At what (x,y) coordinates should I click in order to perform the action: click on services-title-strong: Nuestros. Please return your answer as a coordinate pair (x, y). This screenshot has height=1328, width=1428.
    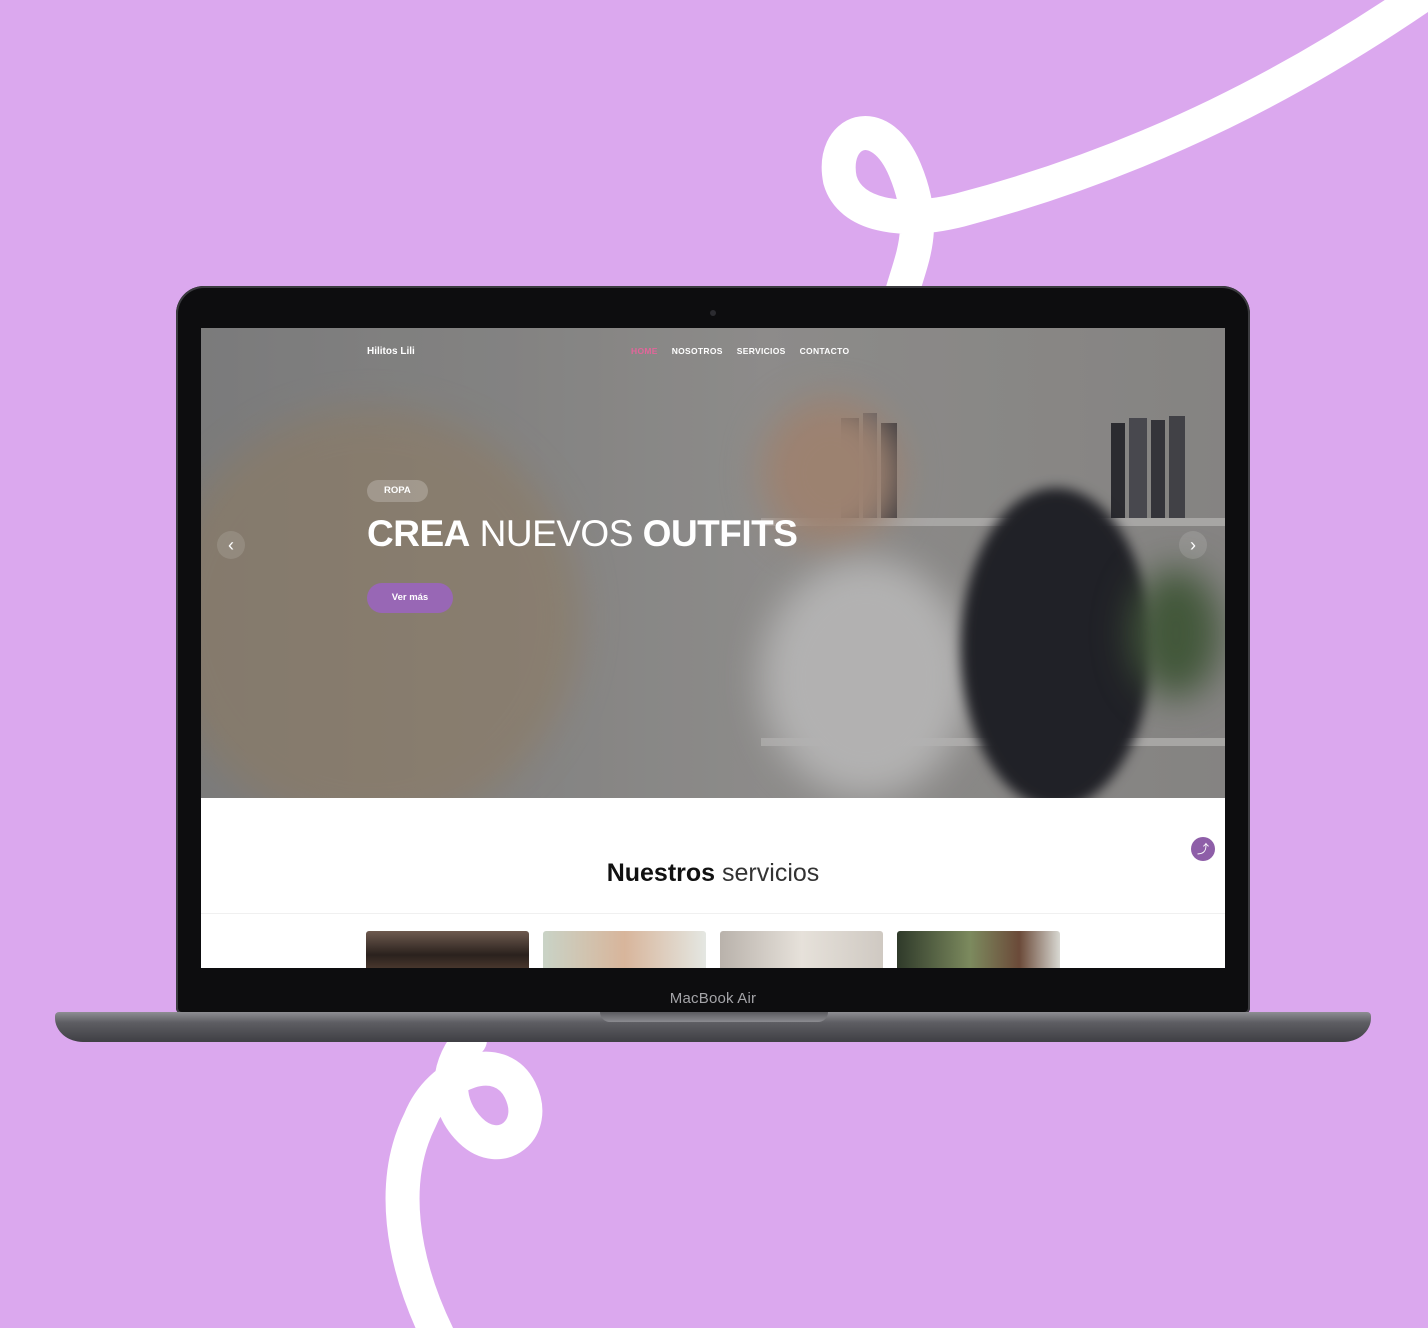
    Looking at the image, I should click on (661, 873).